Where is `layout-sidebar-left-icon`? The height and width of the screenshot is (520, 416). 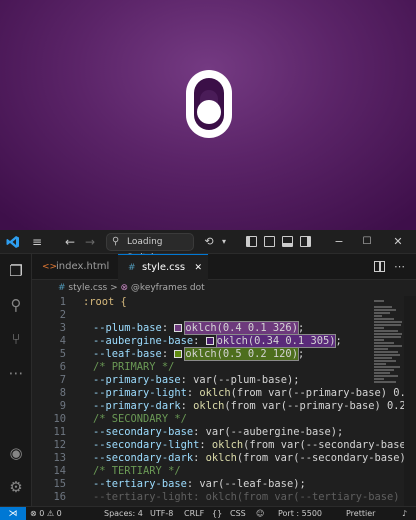 layout-sidebar-left-icon is located at coordinates (251, 241).